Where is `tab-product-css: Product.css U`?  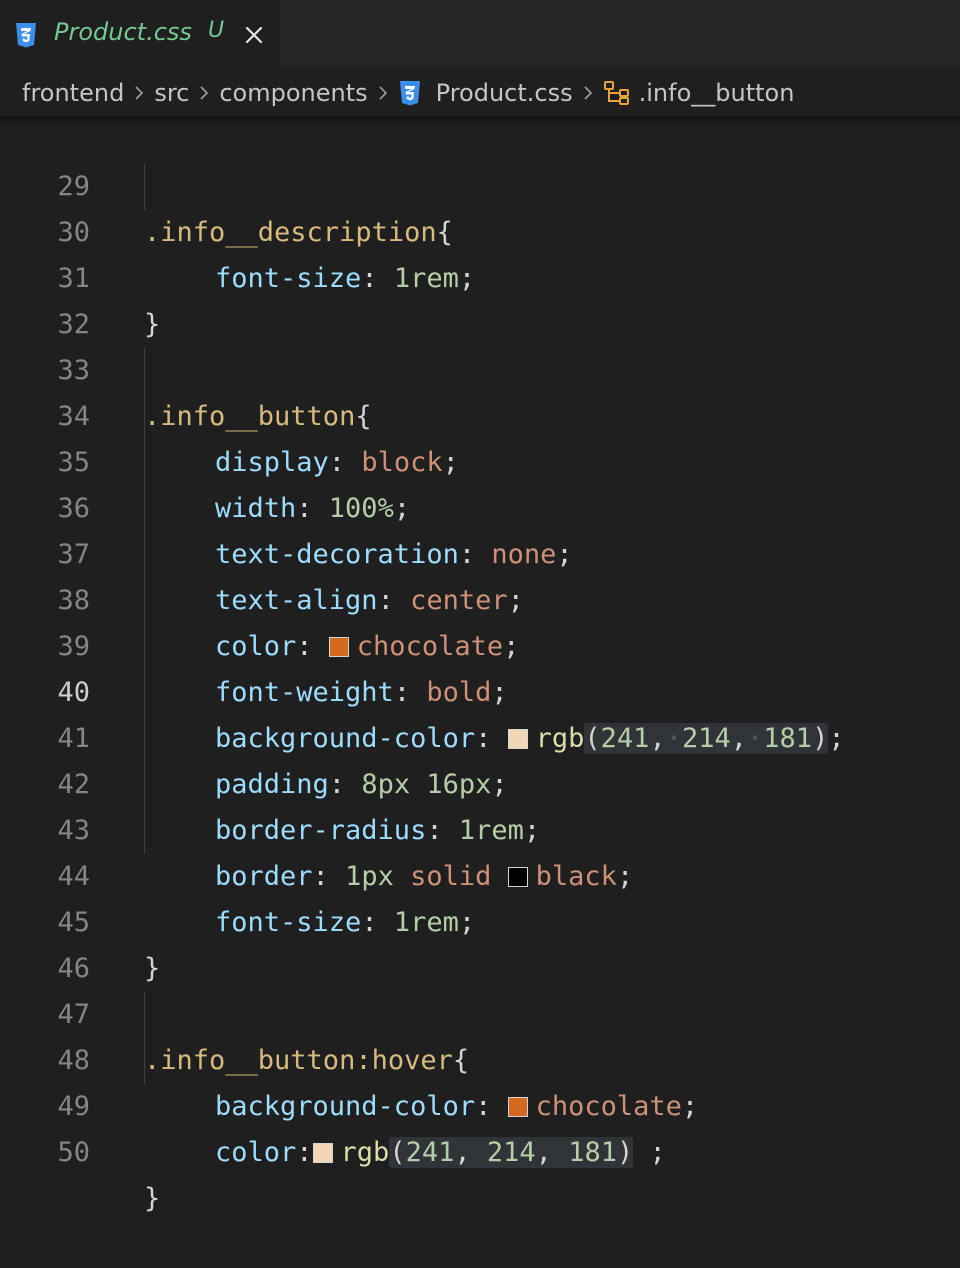
tab-product-css: Product.css U is located at coordinates (140, 35).